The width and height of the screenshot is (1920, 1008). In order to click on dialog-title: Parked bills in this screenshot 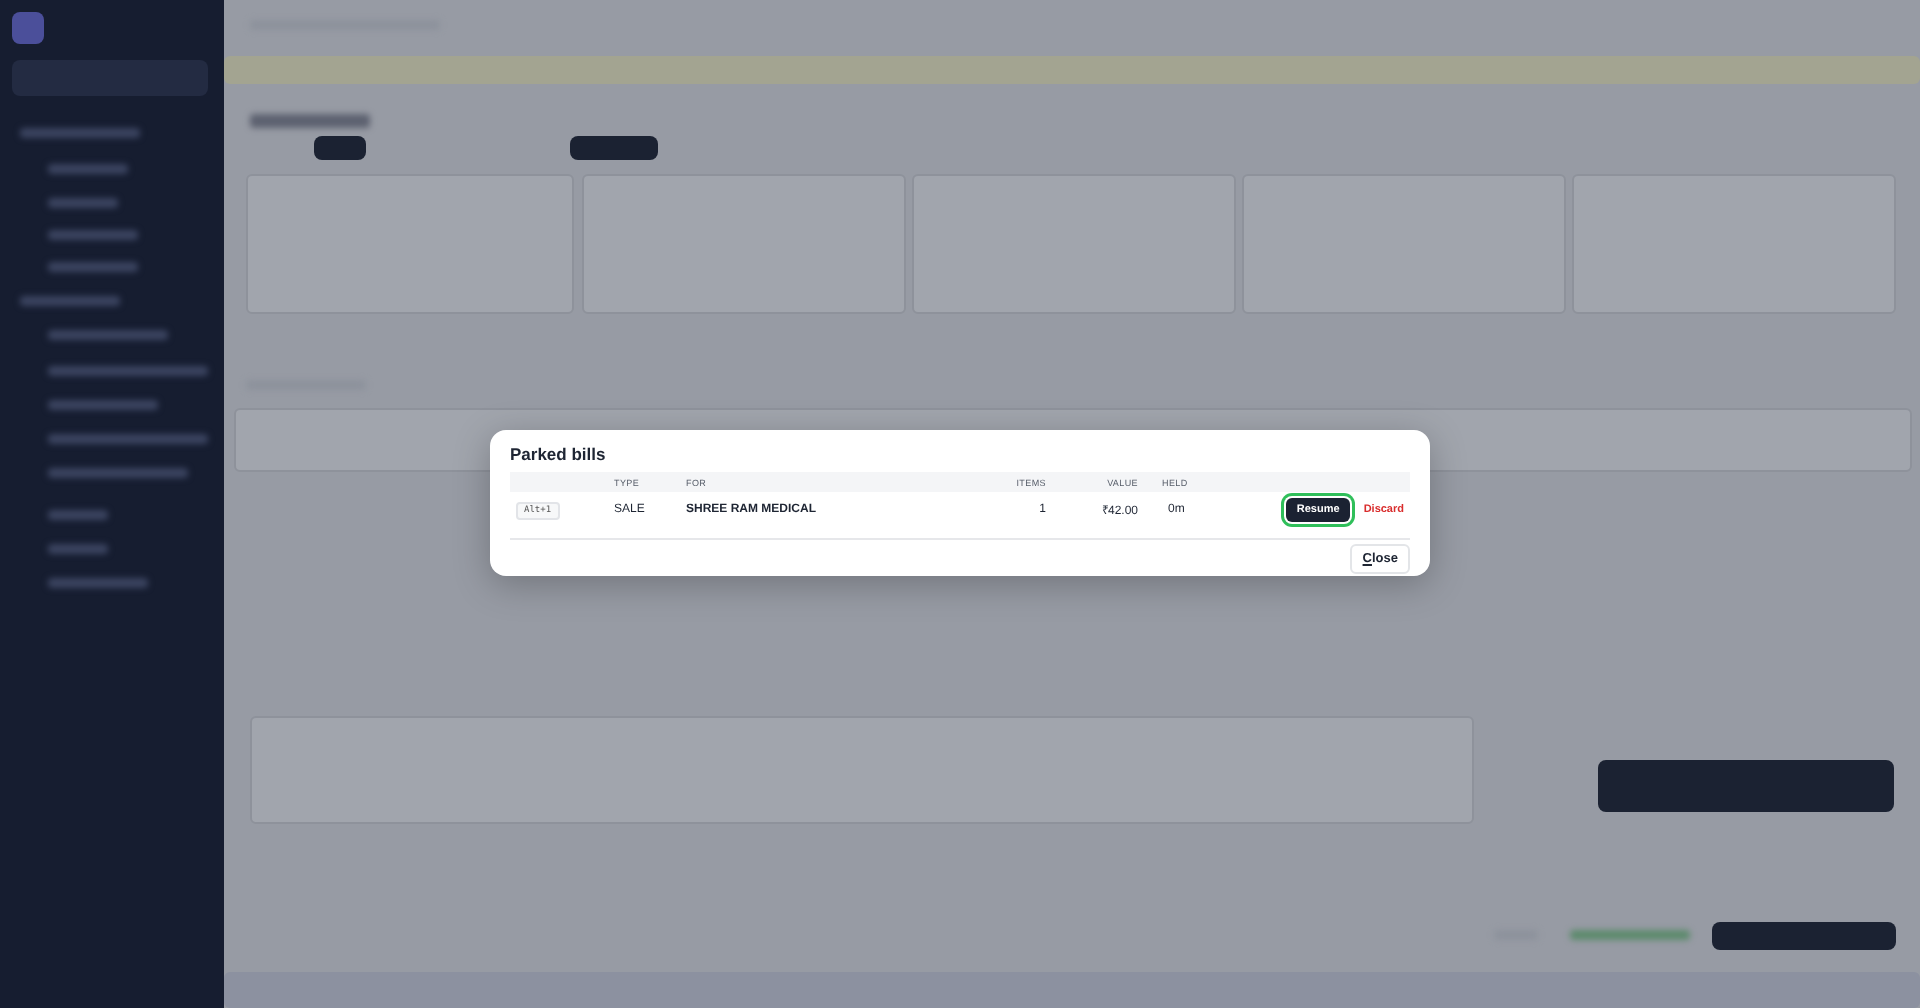, I will do `click(558, 455)`.